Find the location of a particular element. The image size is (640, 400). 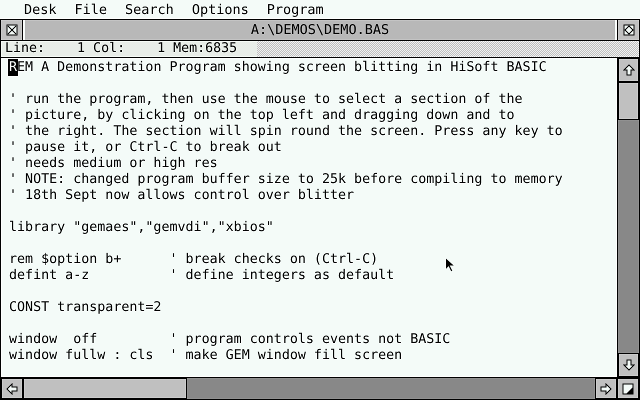

scroll-up-button is located at coordinates (628, 70).